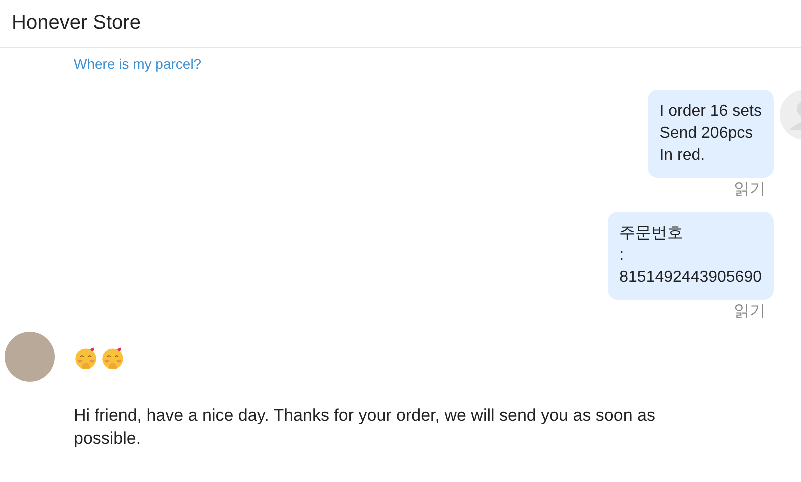 The height and width of the screenshot is (482, 801). Describe the element at coordinates (76, 23) in the screenshot. I see `store-title: Honever Store` at that location.